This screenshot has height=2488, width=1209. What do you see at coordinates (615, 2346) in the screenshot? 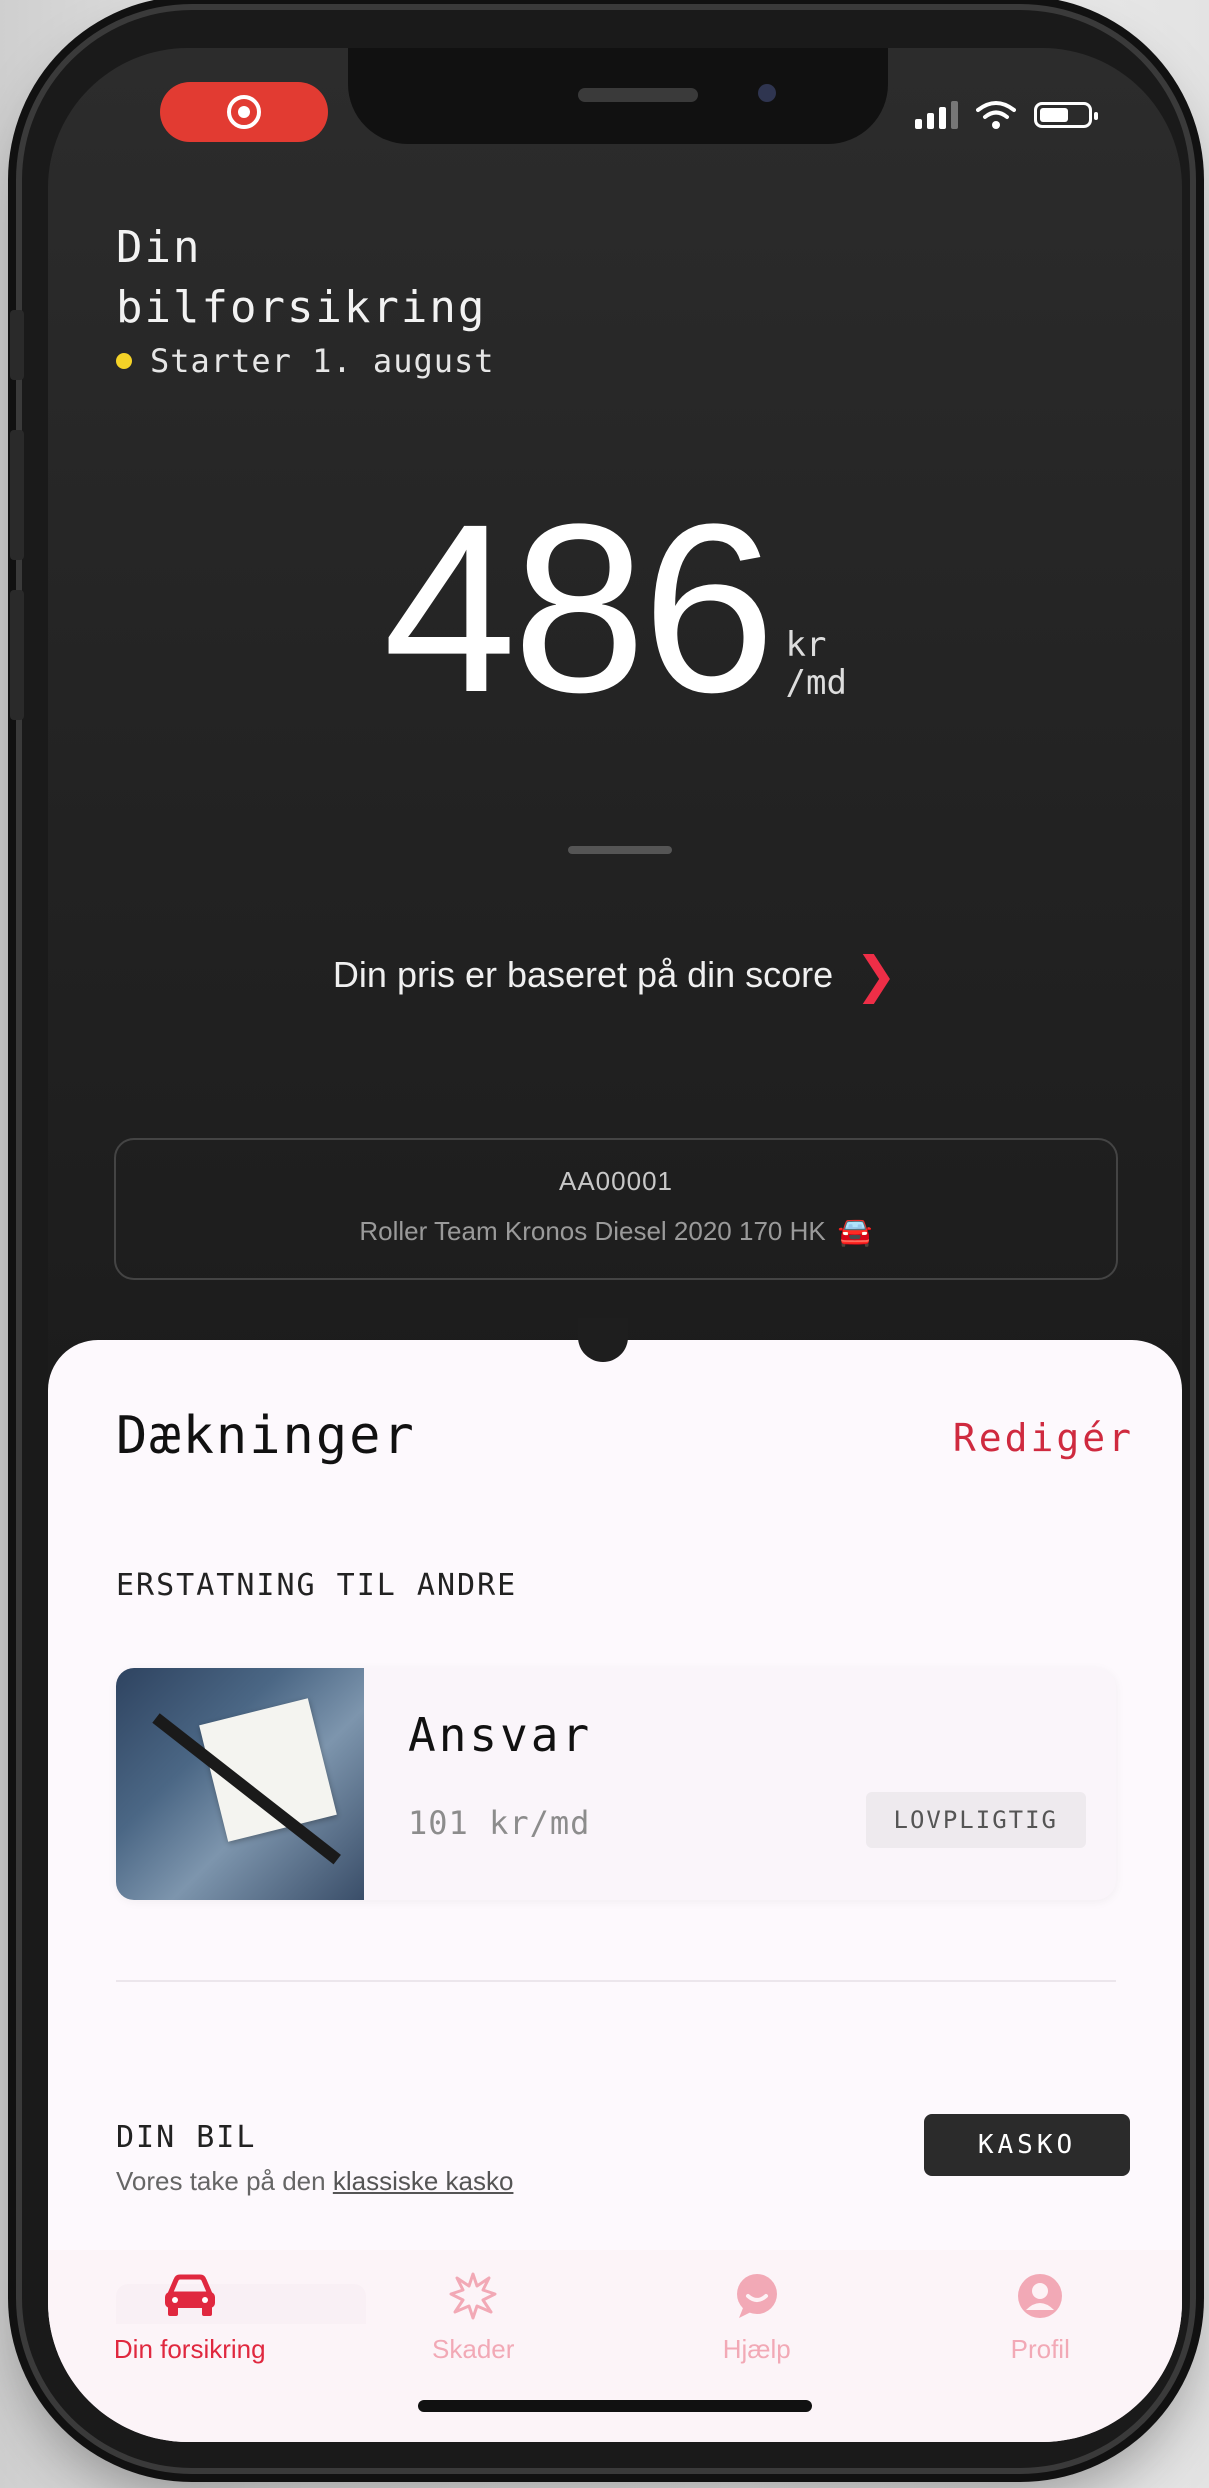
I see `tab-bar: Din forsikring Skader Hjælp Profil` at bounding box center [615, 2346].